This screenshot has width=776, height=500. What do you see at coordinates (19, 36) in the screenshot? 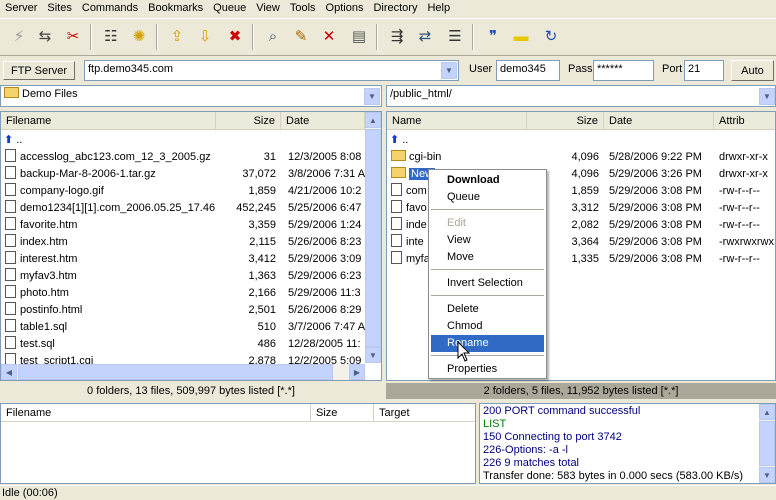
I see `disconnect-icon: ⚡` at bounding box center [19, 36].